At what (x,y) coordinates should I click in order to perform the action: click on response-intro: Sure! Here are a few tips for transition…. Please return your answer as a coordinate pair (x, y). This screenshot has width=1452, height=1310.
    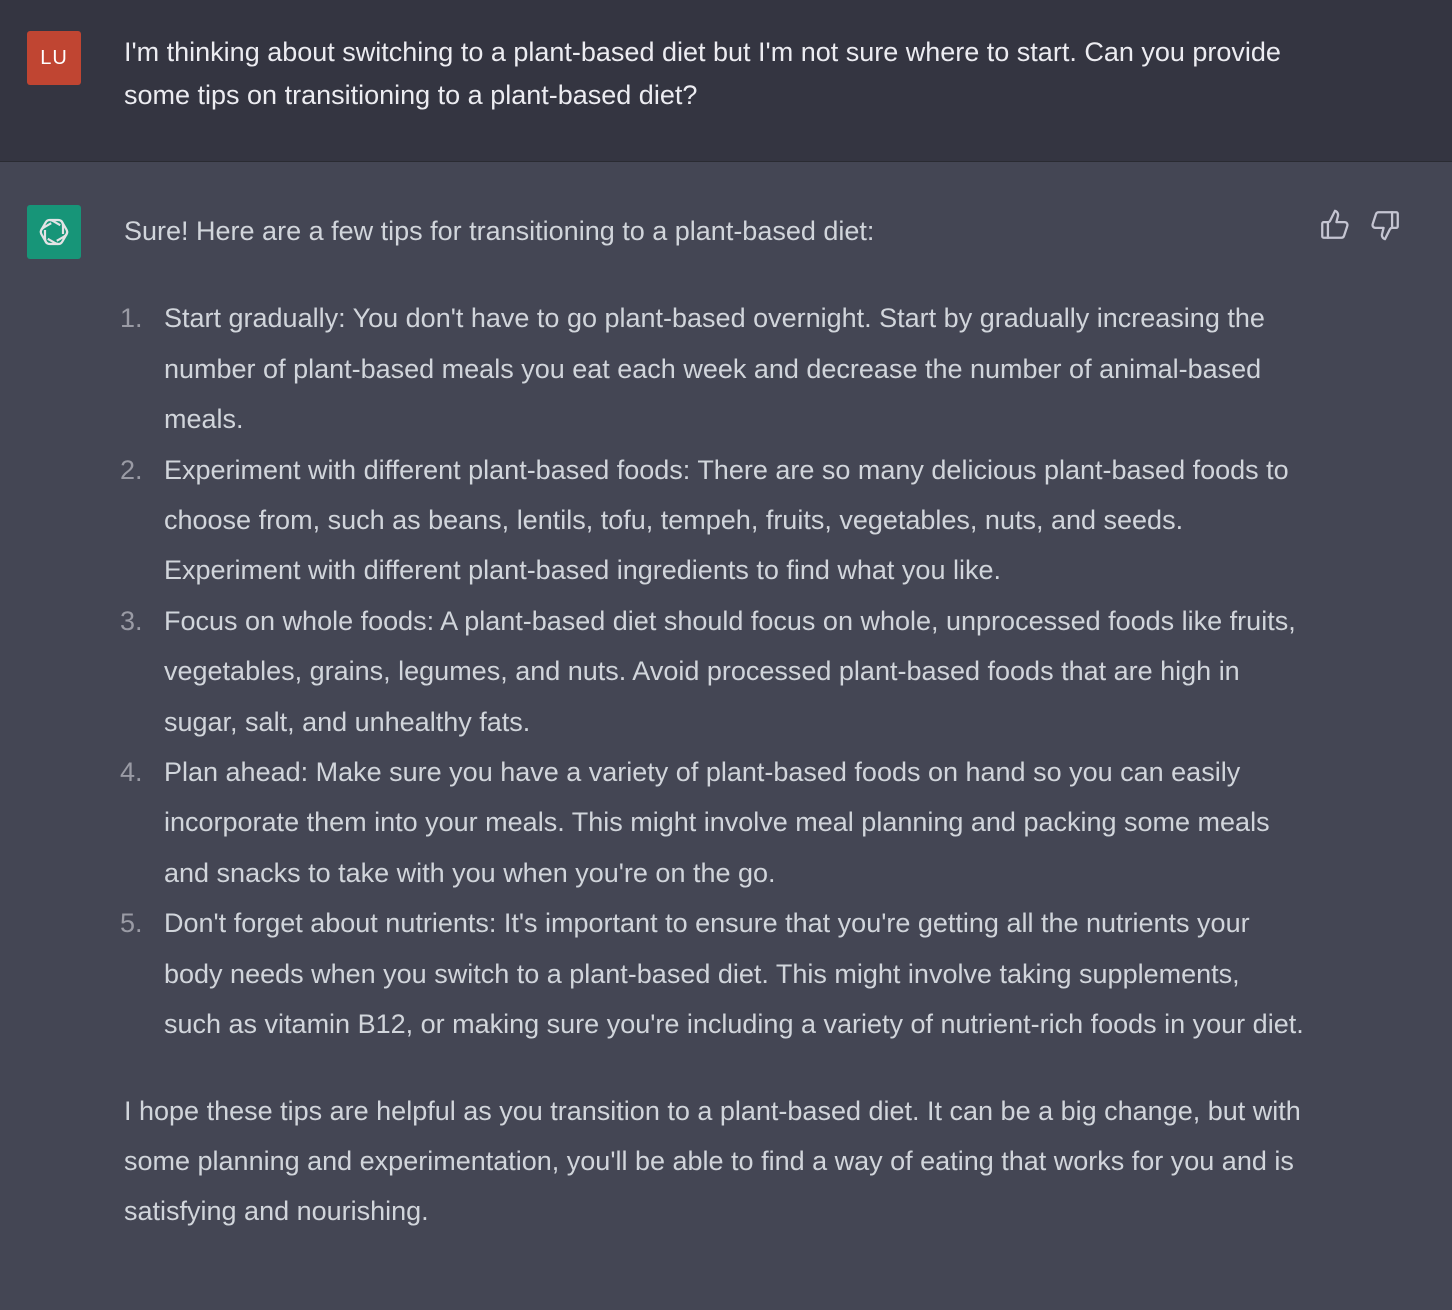
    Looking at the image, I should click on (499, 231).